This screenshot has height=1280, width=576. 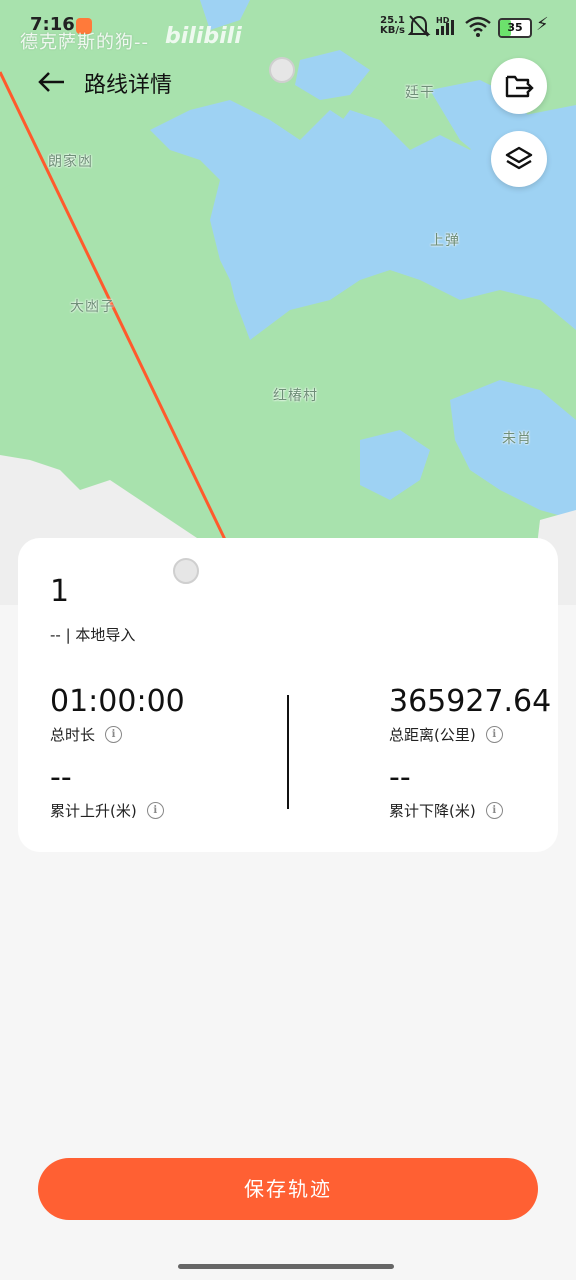 I want to click on place-label: 朗家凼, so click(x=70, y=162).